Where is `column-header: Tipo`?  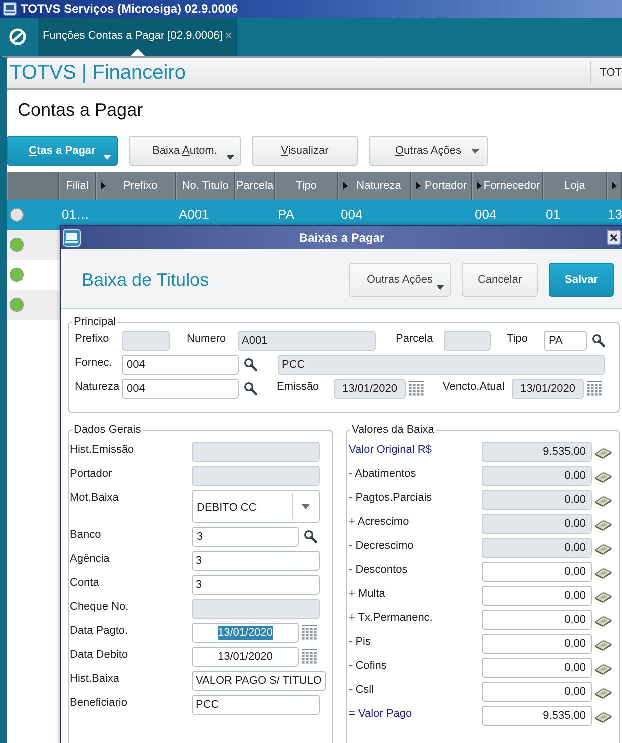
column-header: Tipo is located at coordinates (306, 186).